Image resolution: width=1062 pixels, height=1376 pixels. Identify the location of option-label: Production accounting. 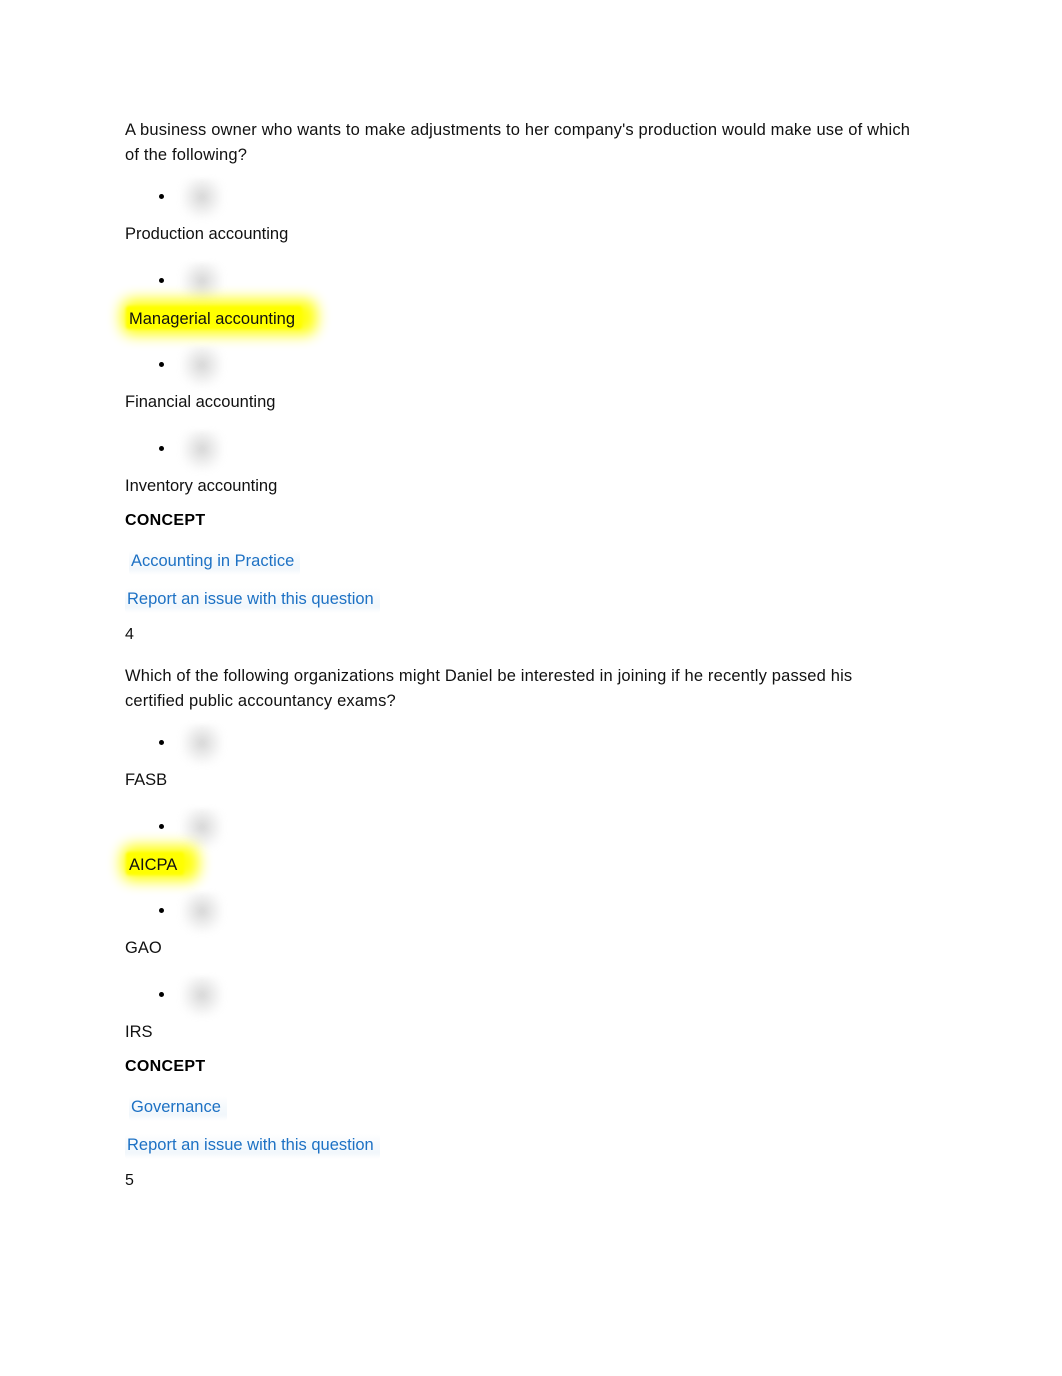
(520, 241).